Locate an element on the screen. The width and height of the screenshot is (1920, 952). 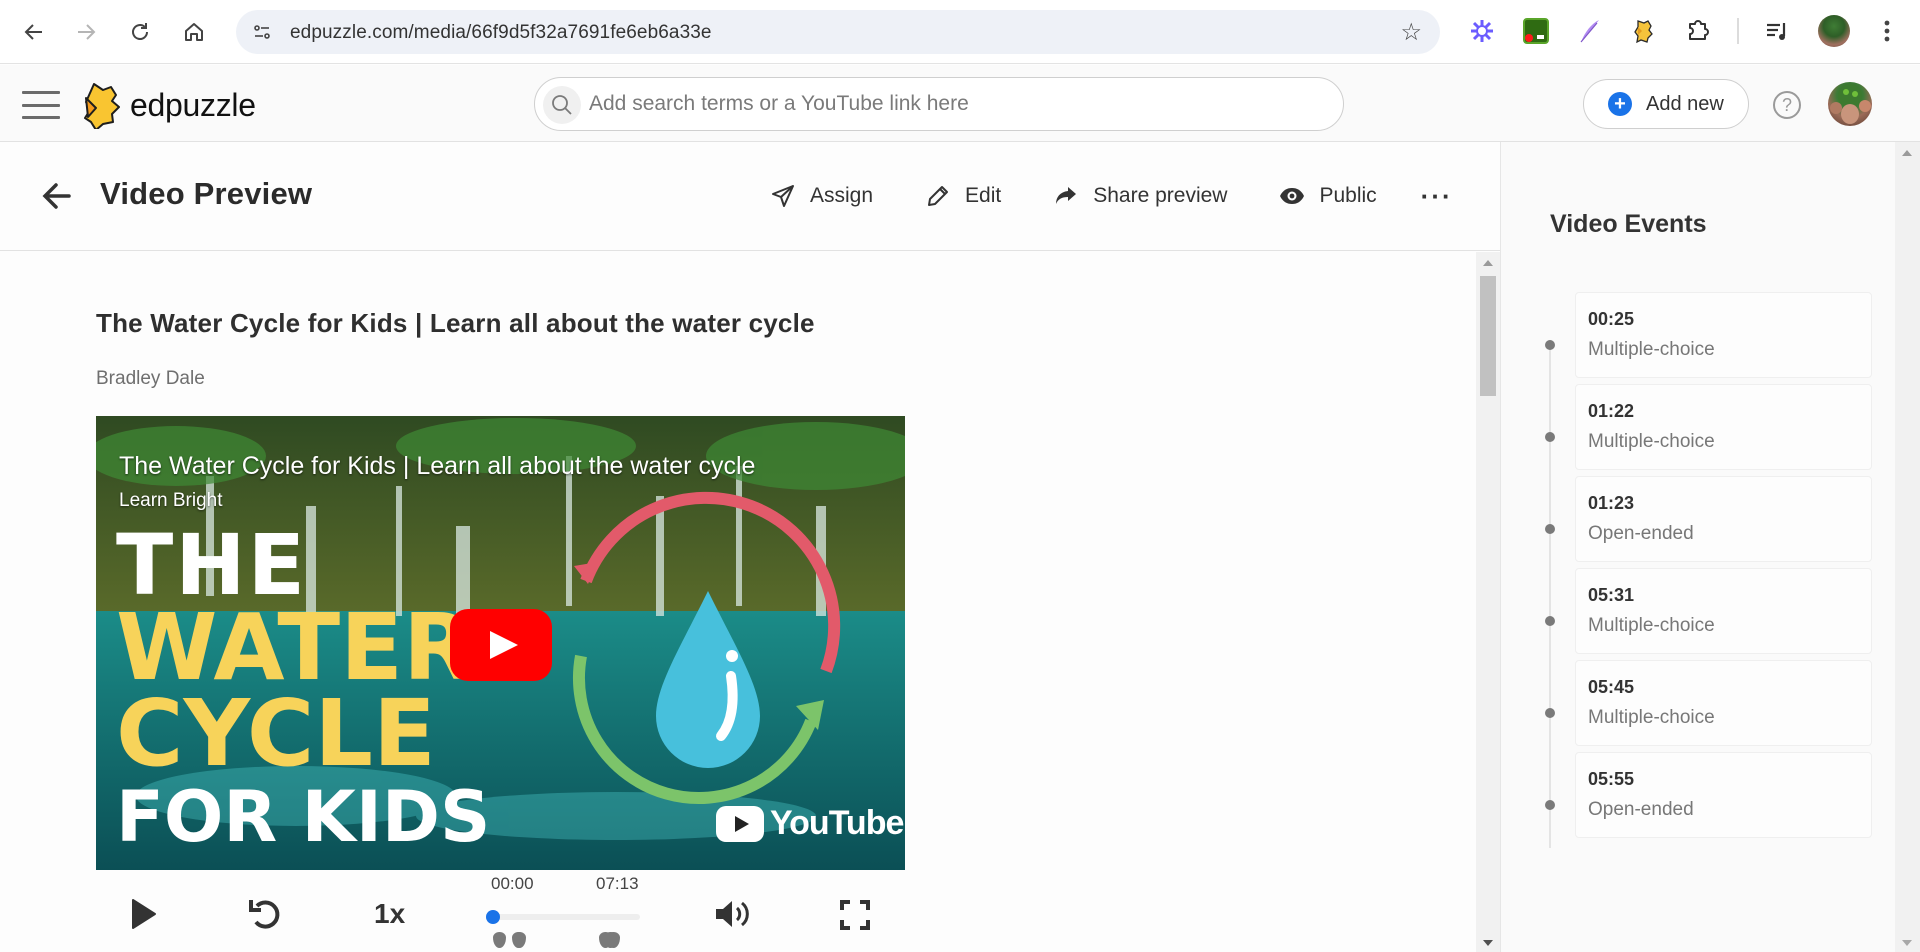
youtube-label: YouTube is located at coordinates (837, 823).